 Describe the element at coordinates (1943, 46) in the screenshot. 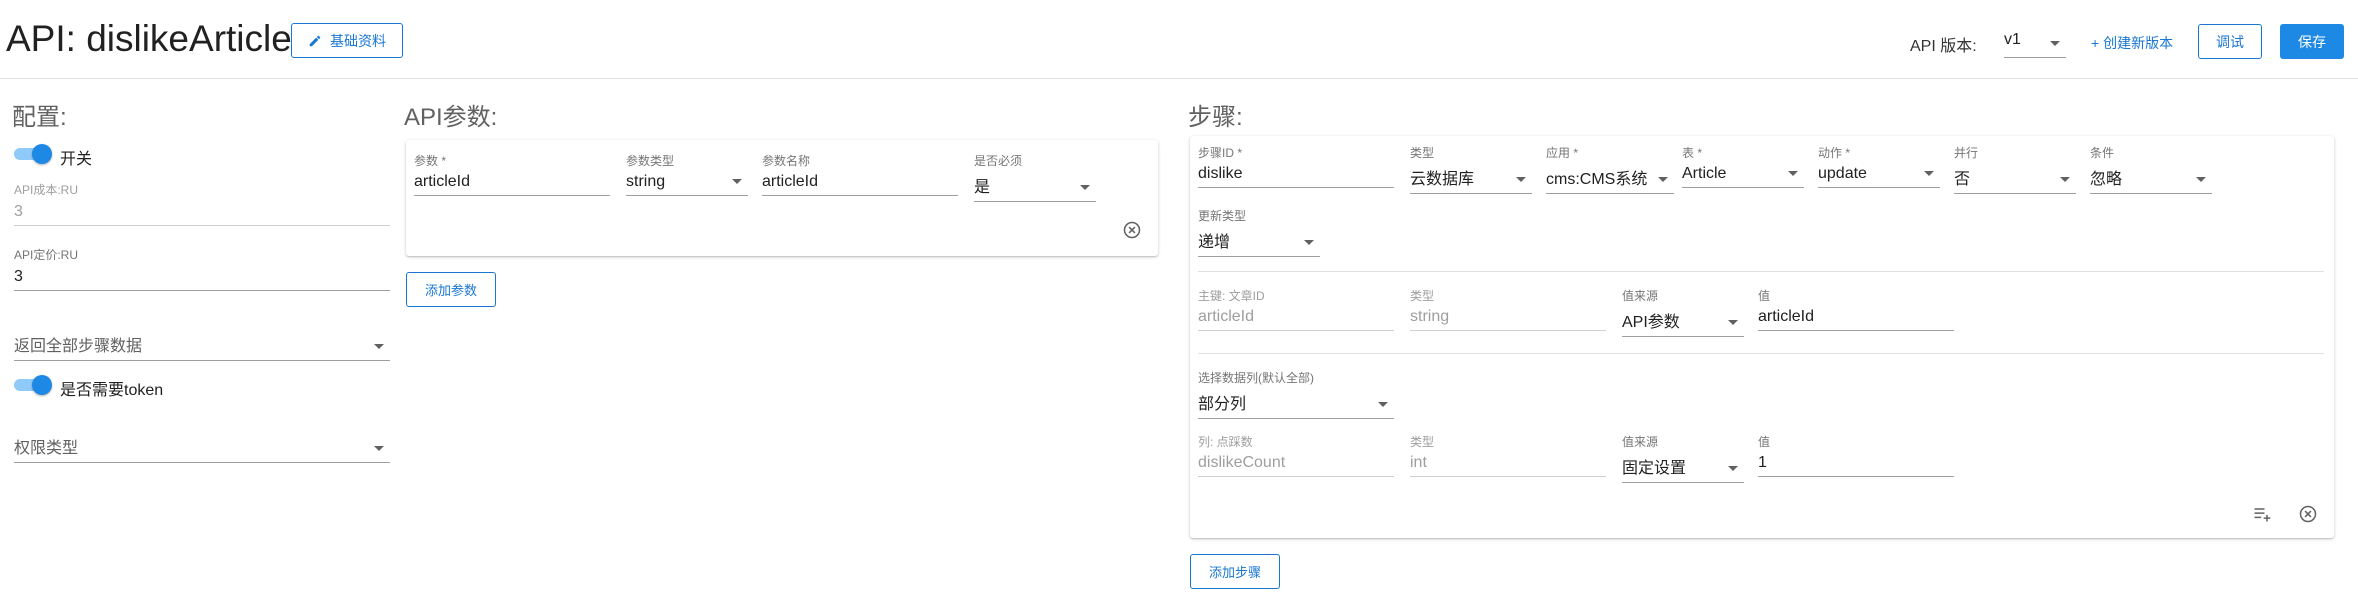

I see `version-label: API 版本:` at that location.